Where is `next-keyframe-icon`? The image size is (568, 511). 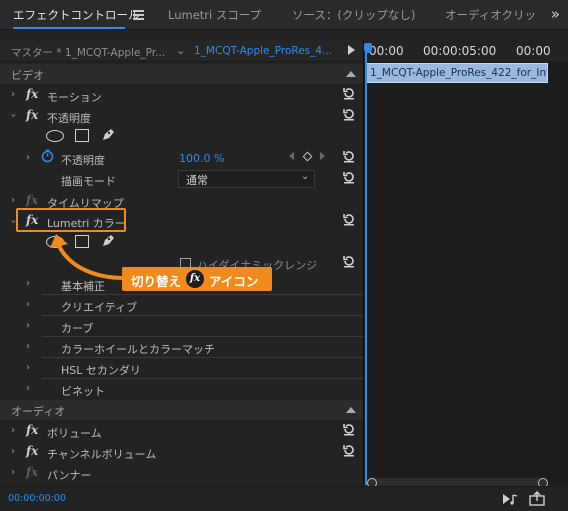
next-keyframe-icon is located at coordinates (322, 156).